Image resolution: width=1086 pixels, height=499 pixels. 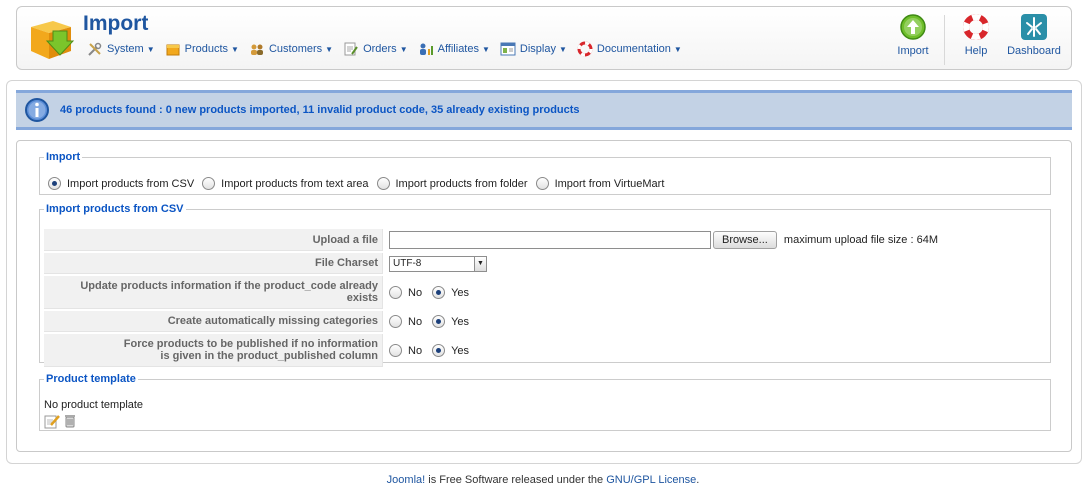 I want to click on menu-products-label: Products, so click(x=206, y=49).